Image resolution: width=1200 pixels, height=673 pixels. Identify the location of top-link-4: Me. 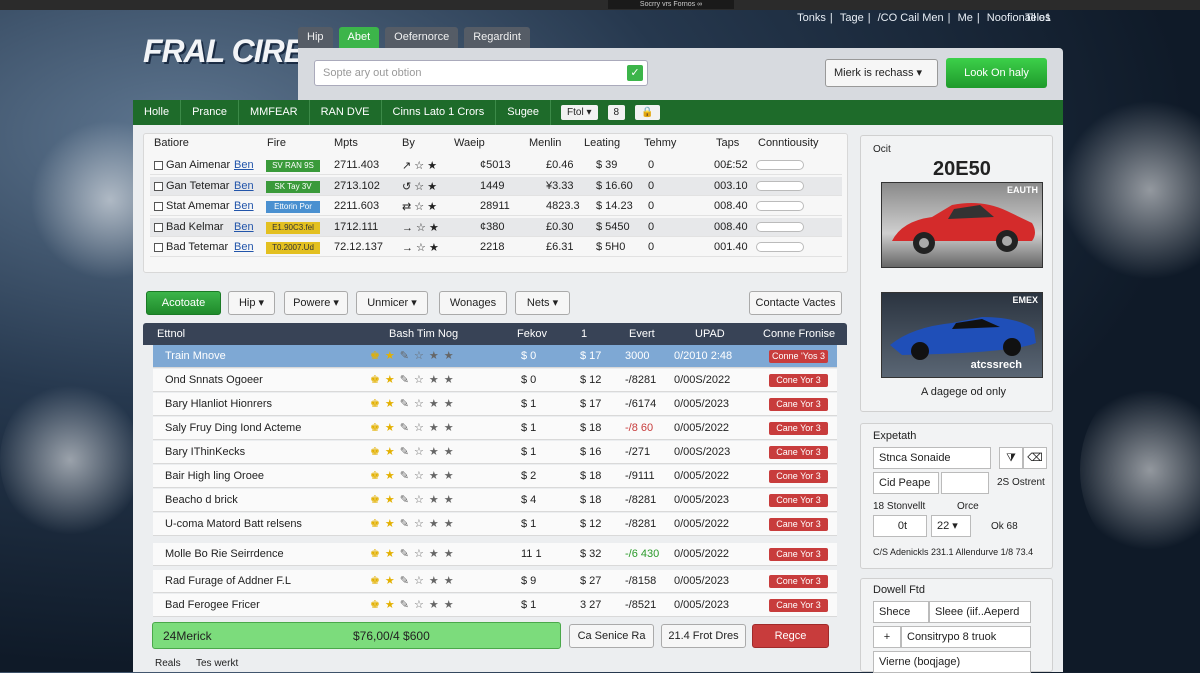
(965, 18).